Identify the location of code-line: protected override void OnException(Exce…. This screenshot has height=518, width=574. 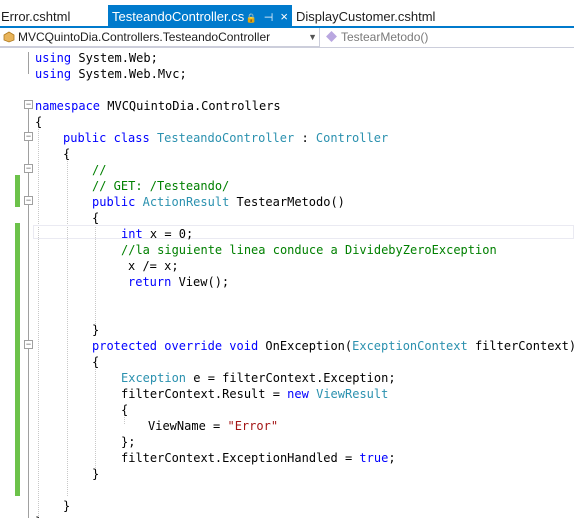
(333, 346).